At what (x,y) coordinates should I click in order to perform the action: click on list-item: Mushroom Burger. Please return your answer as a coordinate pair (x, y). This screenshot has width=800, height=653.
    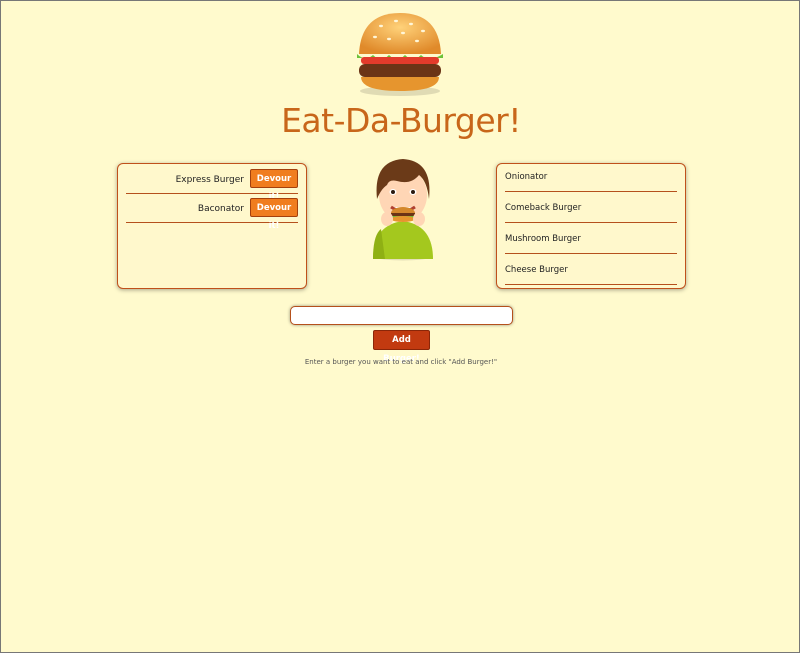
    Looking at the image, I should click on (591, 240).